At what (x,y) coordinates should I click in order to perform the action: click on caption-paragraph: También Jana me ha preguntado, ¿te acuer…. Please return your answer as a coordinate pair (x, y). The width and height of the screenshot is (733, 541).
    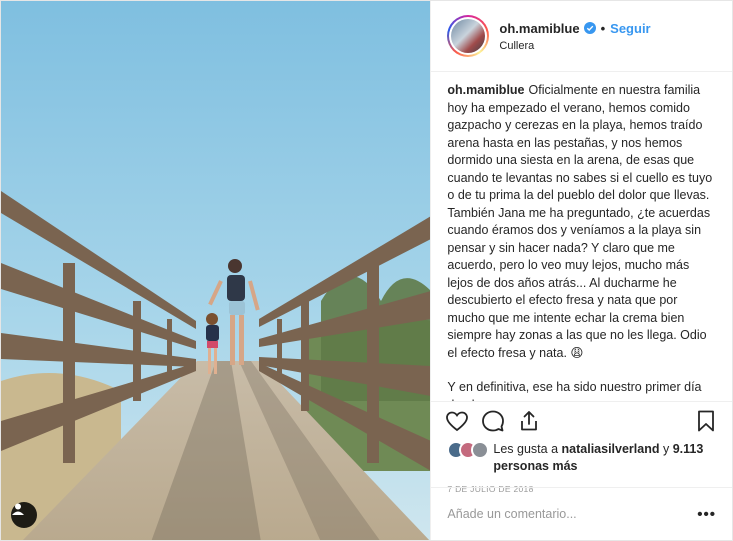
    Looking at the image, I should click on (579, 282).